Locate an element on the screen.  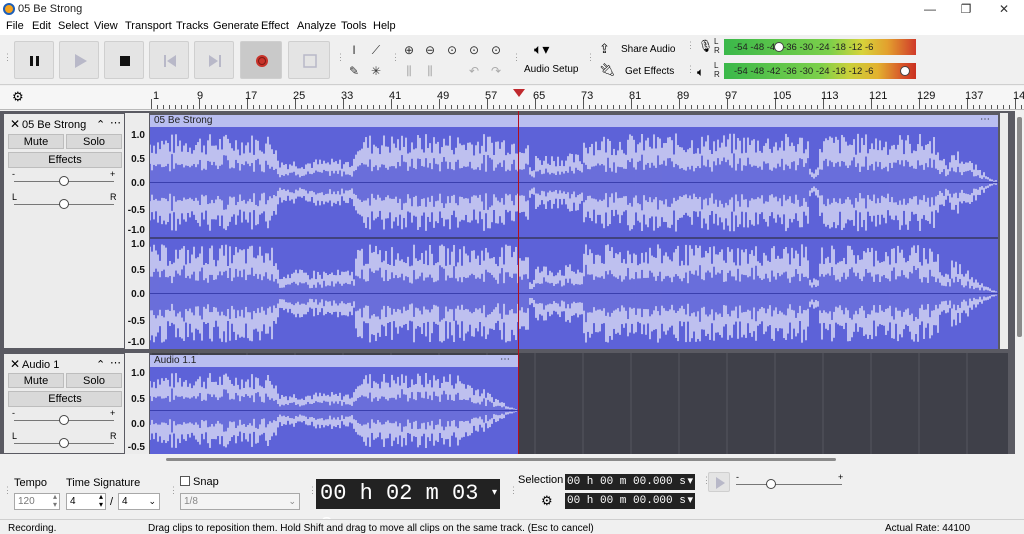
record-level-knob is located at coordinates (779, 47).